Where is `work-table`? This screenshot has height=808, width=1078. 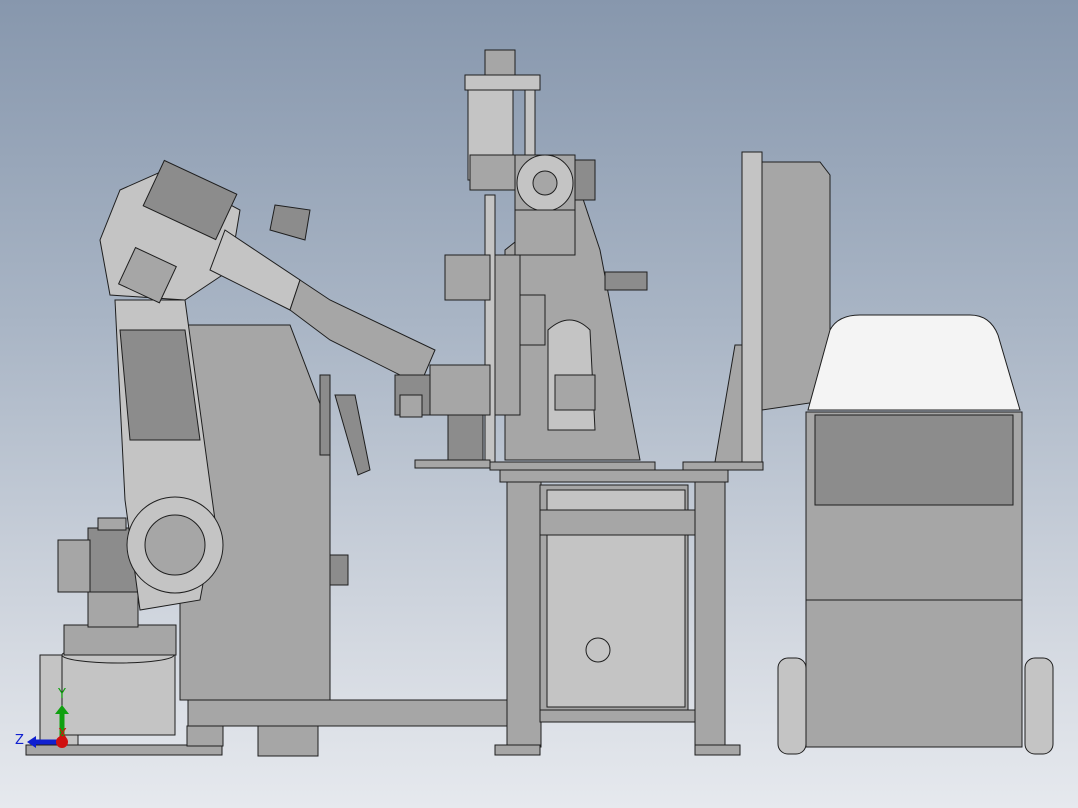
work-table is located at coordinates (617, 612).